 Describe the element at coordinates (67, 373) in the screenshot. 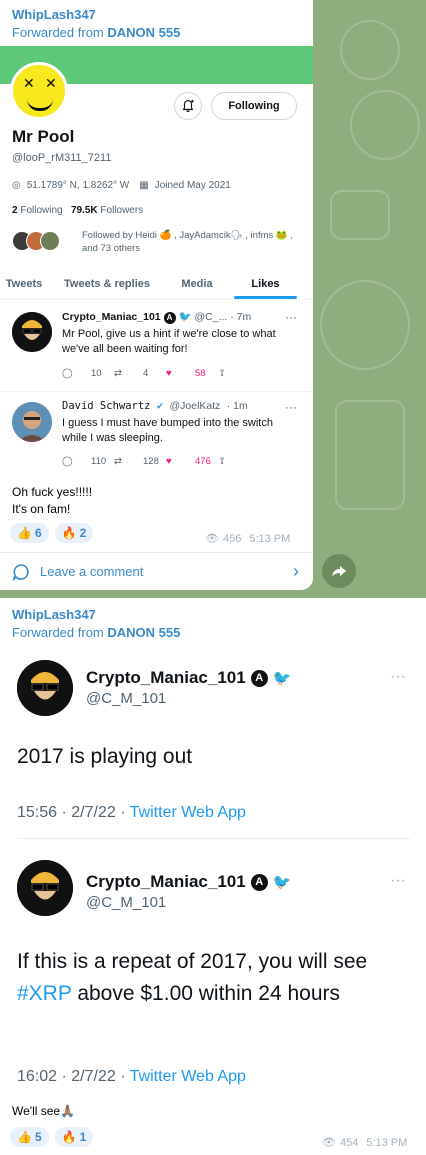

I see `reply-icon: ◯` at that location.